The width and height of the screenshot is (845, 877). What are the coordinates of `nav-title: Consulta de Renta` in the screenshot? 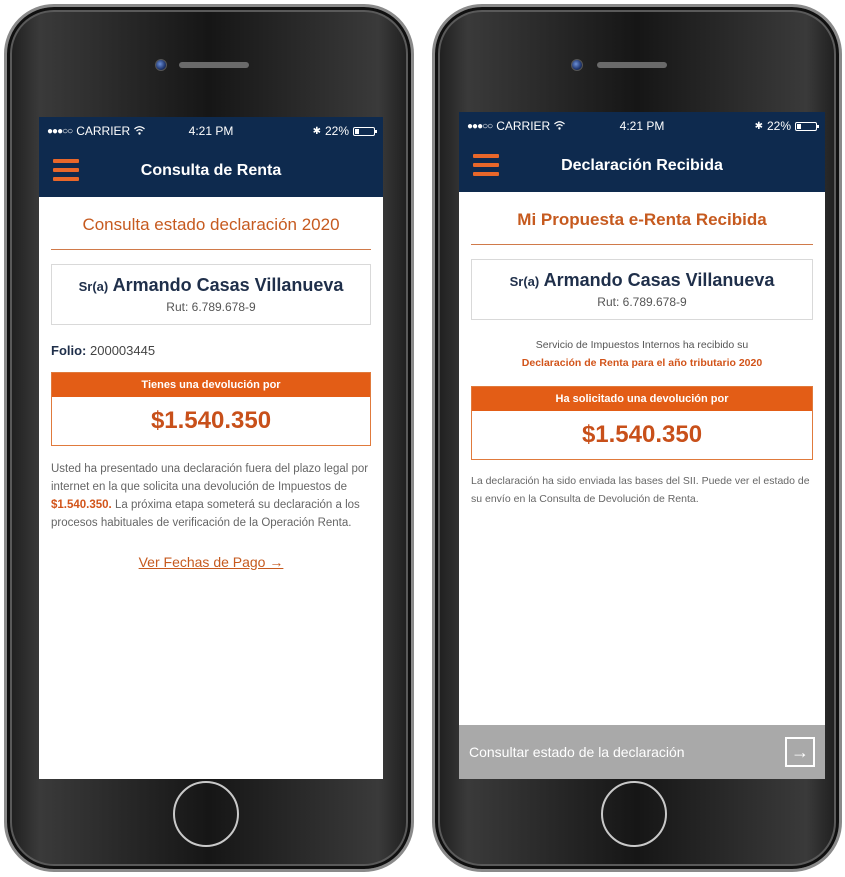 It's located at (211, 170).